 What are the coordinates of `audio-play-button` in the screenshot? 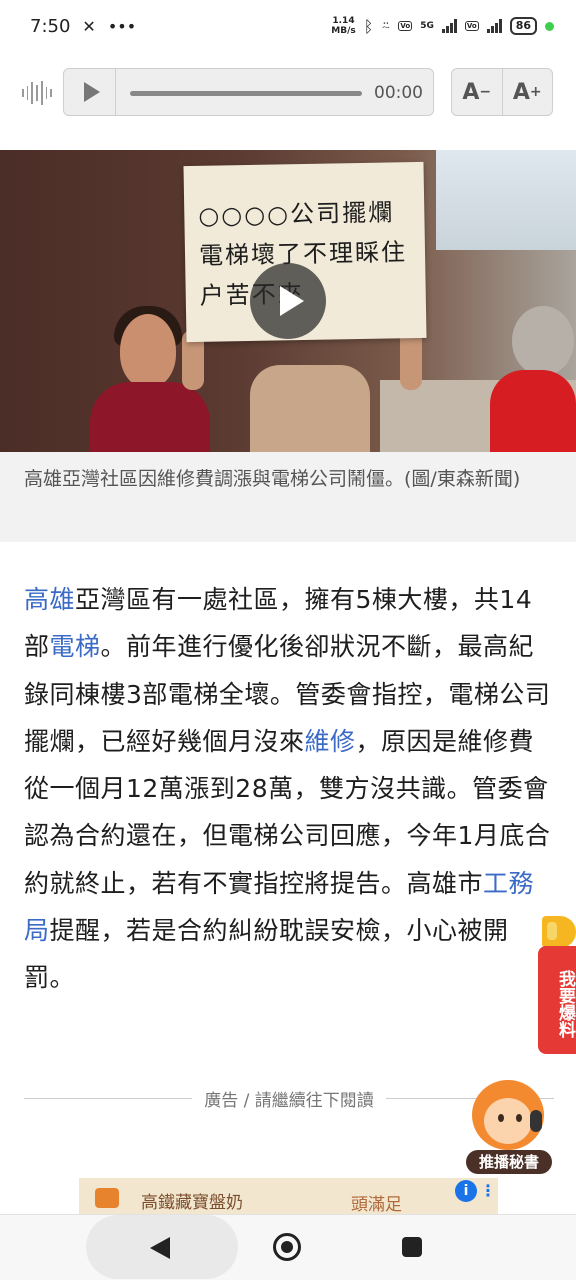 It's located at (90, 92).